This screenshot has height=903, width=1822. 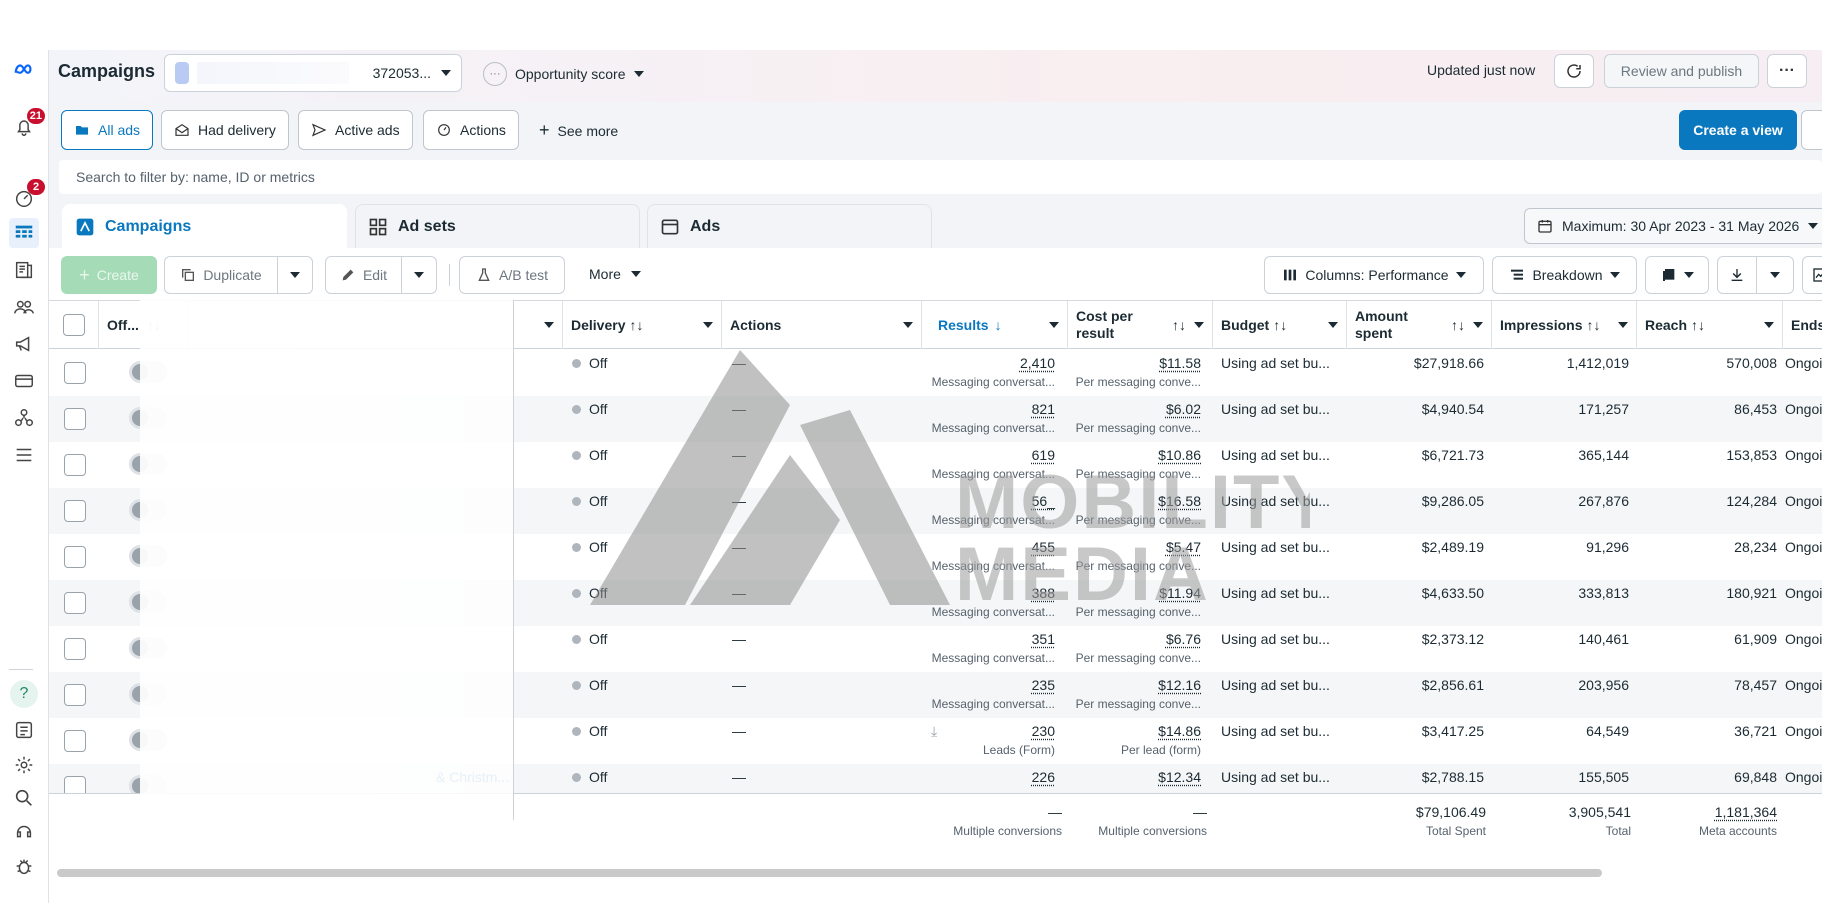 I want to click on audiences-icon, so click(x=24, y=307).